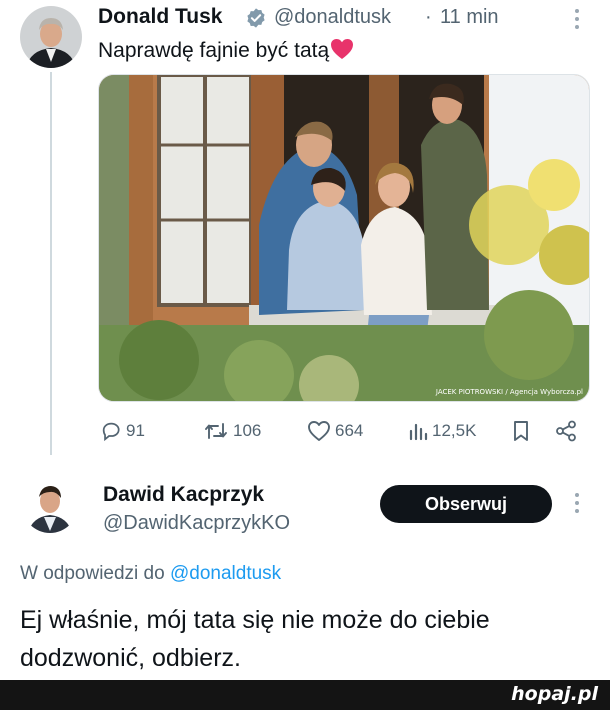 This screenshot has width=610, height=710. What do you see at coordinates (247, 430) in the screenshot?
I see `repost-count: 106` at bounding box center [247, 430].